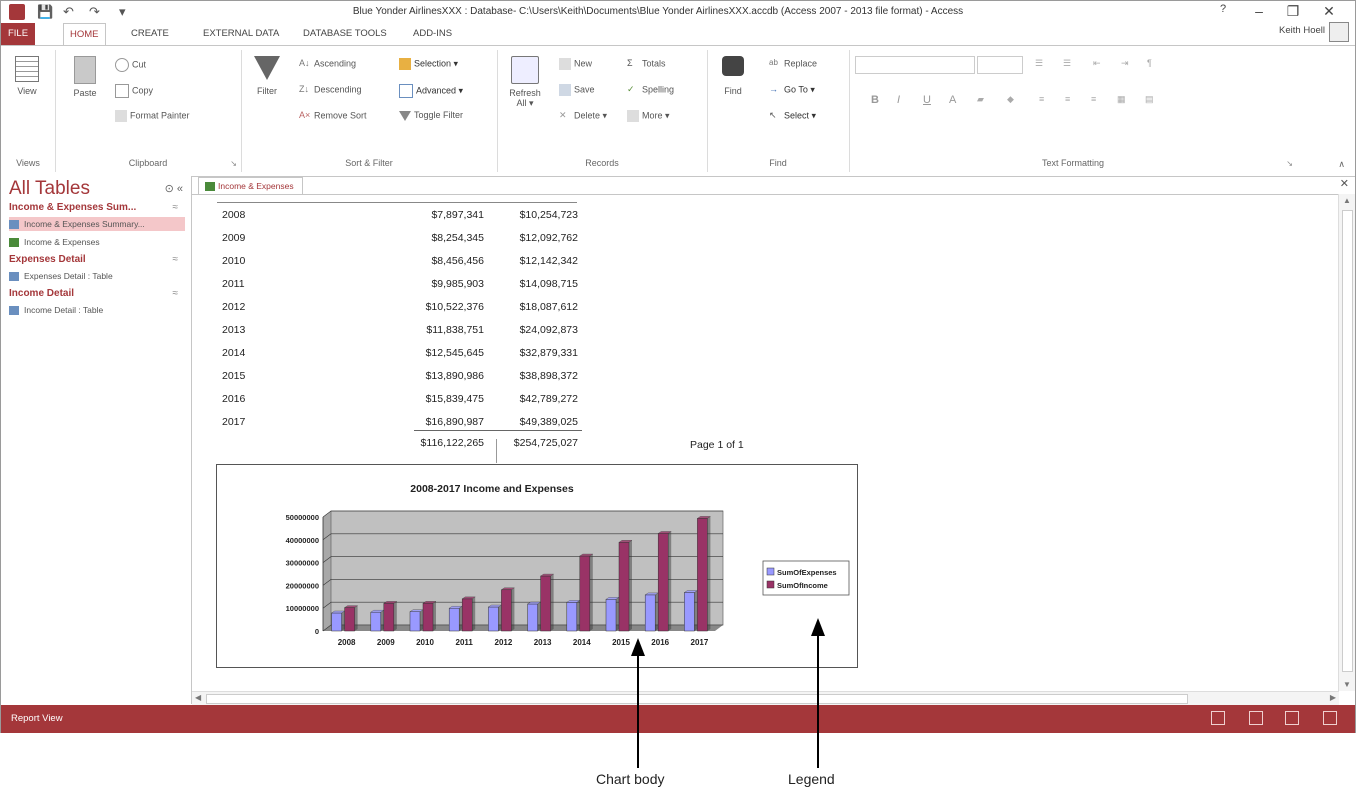 This screenshot has height=791, width=1356. What do you see at coordinates (630, 779) in the screenshot?
I see `callout-chart-body: Chart body` at bounding box center [630, 779].